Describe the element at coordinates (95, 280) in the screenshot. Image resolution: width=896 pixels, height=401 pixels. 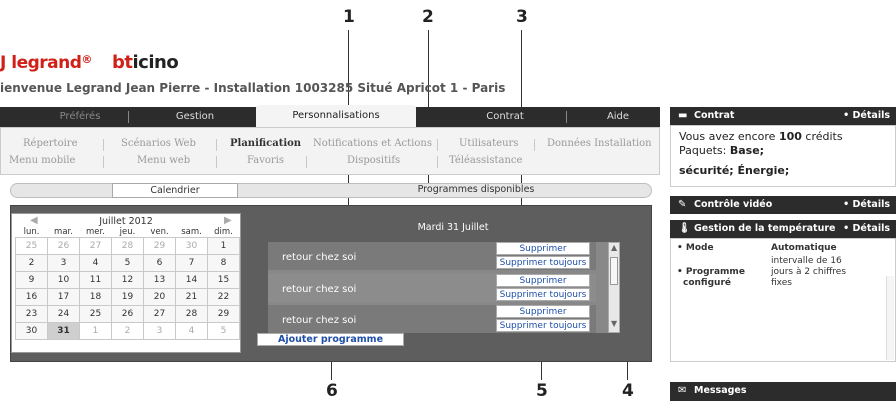
I see `calendar-day: 11` at that location.